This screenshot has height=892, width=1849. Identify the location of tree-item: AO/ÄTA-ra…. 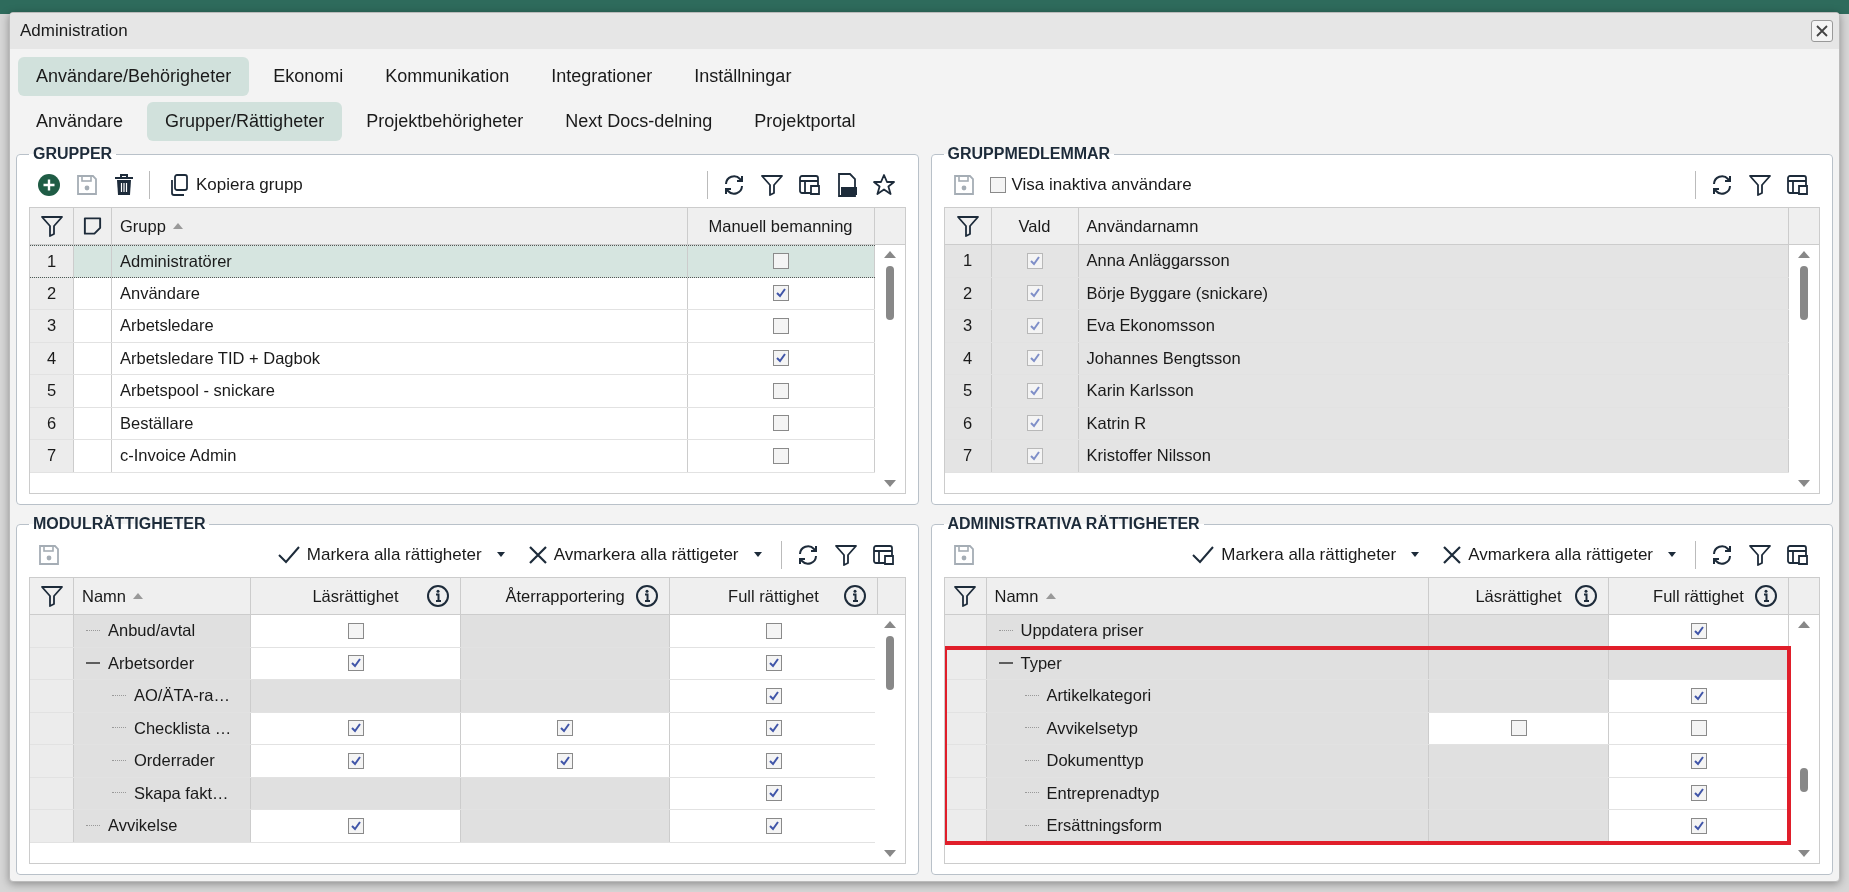
(162, 696).